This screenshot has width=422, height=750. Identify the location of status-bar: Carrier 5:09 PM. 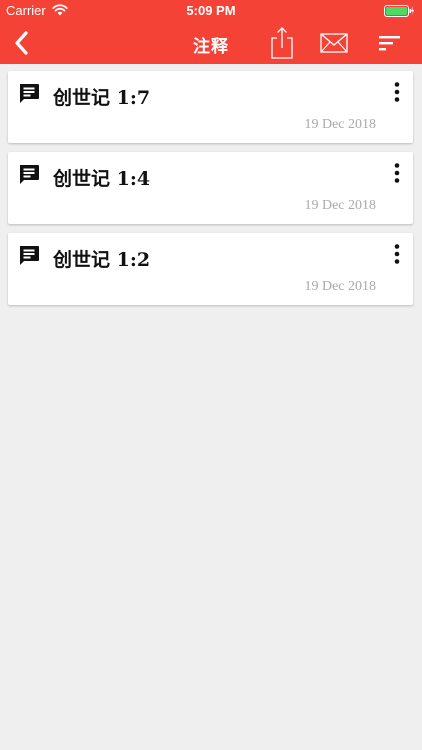
(211, 11).